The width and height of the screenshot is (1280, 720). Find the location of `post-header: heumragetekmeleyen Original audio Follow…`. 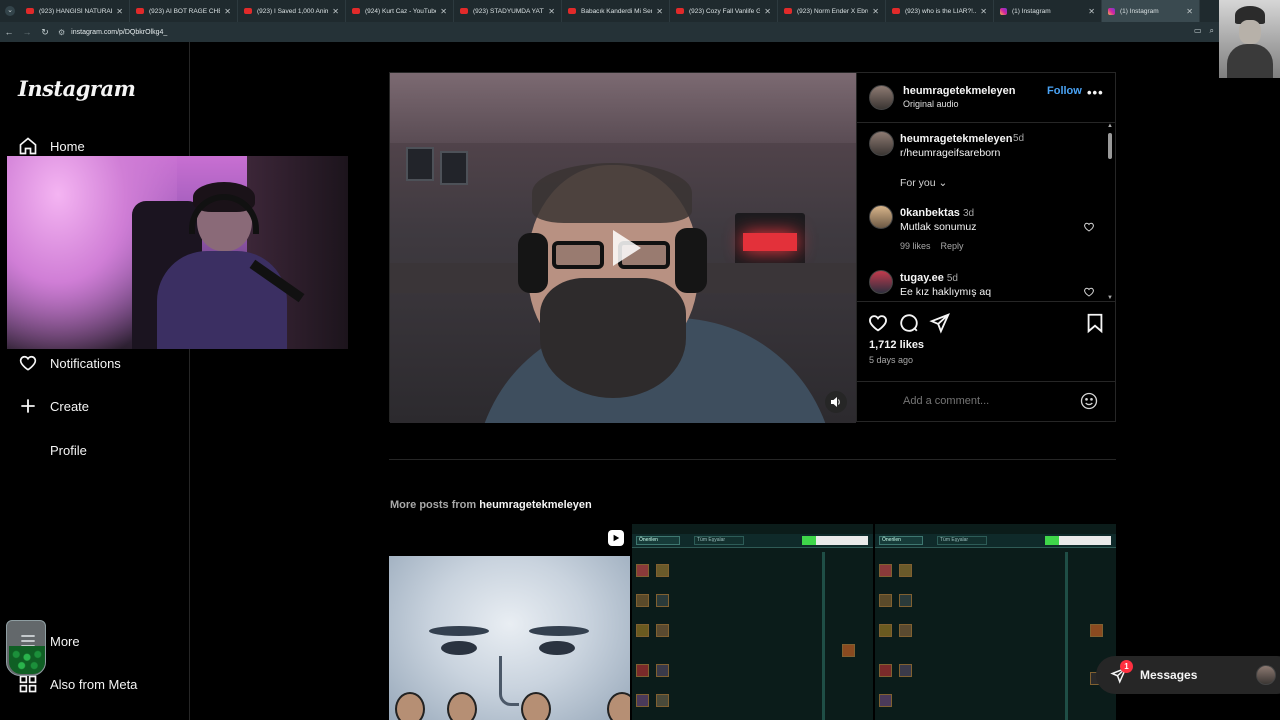

post-header: heumragetekmeleyen Original audio Follow… is located at coordinates (986, 98).